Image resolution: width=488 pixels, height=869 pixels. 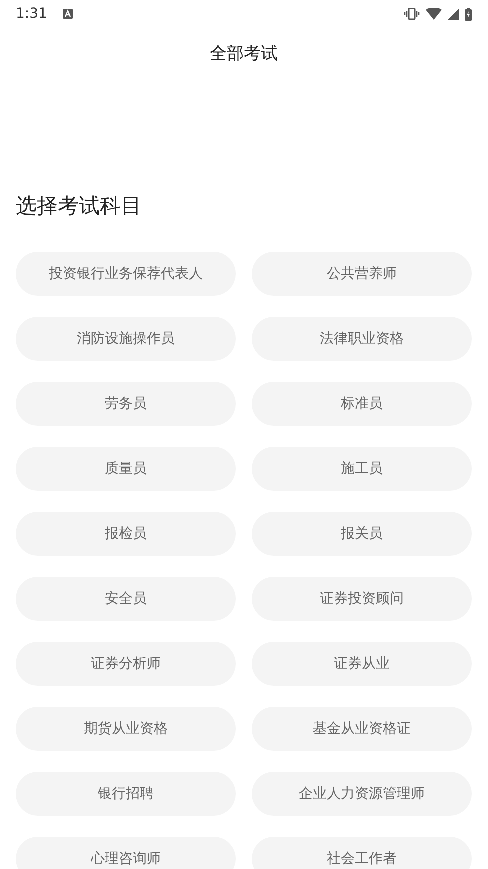 What do you see at coordinates (362, 534) in the screenshot?
I see `exam-button: 报关员` at bounding box center [362, 534].